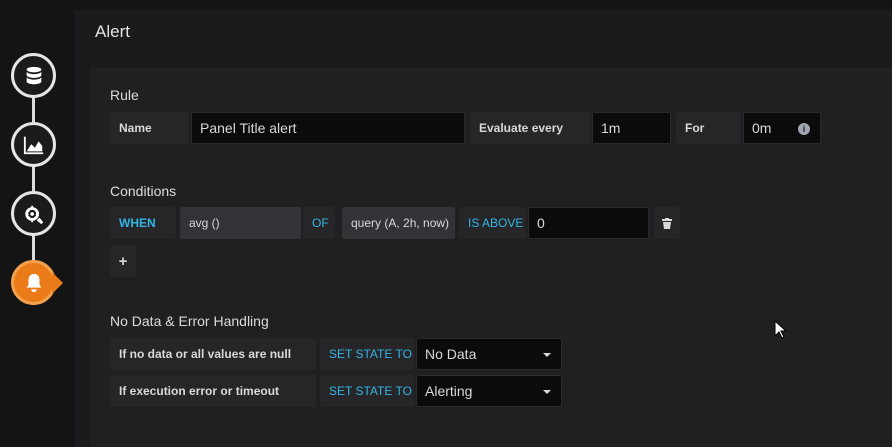 This screenshot has width=892, height=447. Describe the element at coordinates (489, 391) in the screenshot. I see `exec-error-state-select: Alerting` at that location.